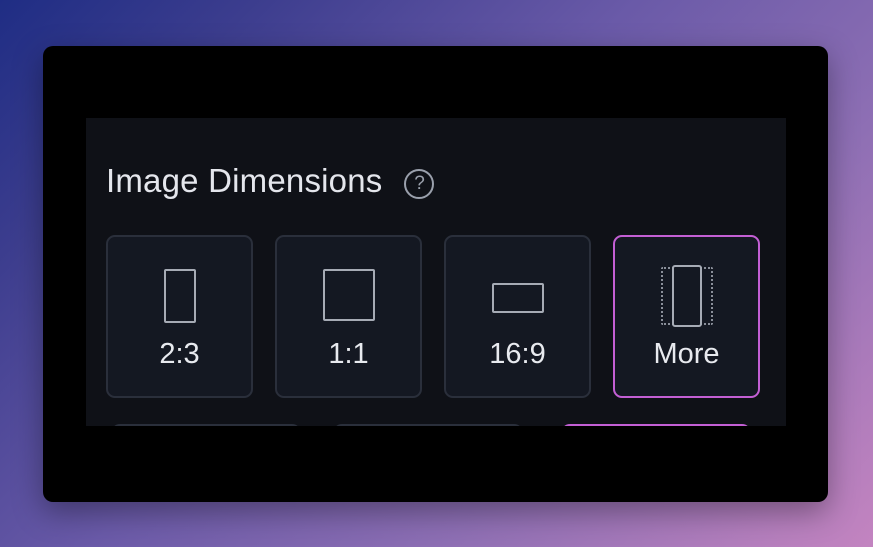  What do you see at coordinates (179, 296) in the screenshot?
I see `portrait-aspect-icon` at bounding box center [179, 296].